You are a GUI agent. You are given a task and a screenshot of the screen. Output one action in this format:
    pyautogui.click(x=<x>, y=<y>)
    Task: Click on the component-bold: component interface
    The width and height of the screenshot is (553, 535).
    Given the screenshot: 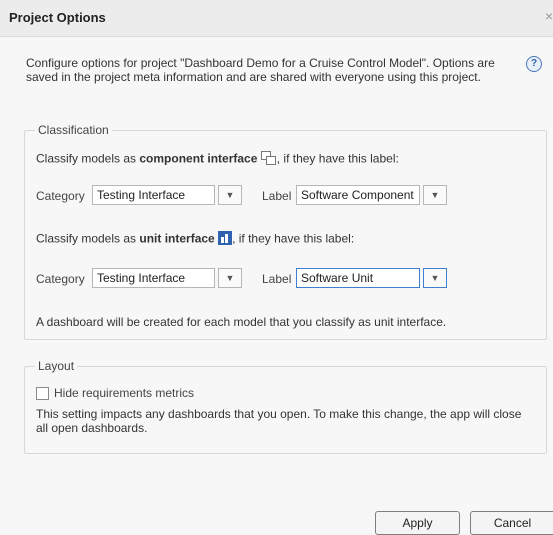 What is the action you would take?
    pyautogui.click(x=198, y=158)
    